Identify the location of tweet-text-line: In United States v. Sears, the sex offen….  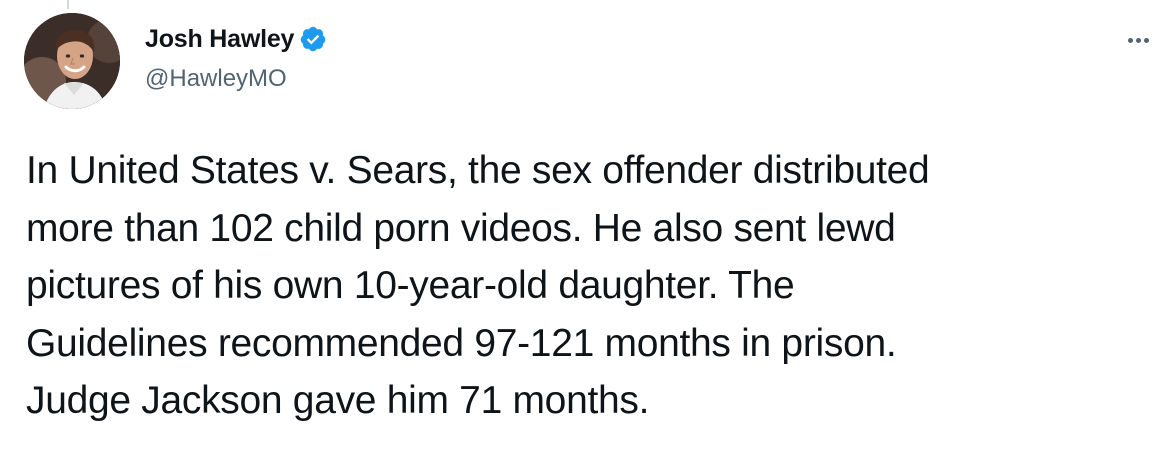
(478, 170).